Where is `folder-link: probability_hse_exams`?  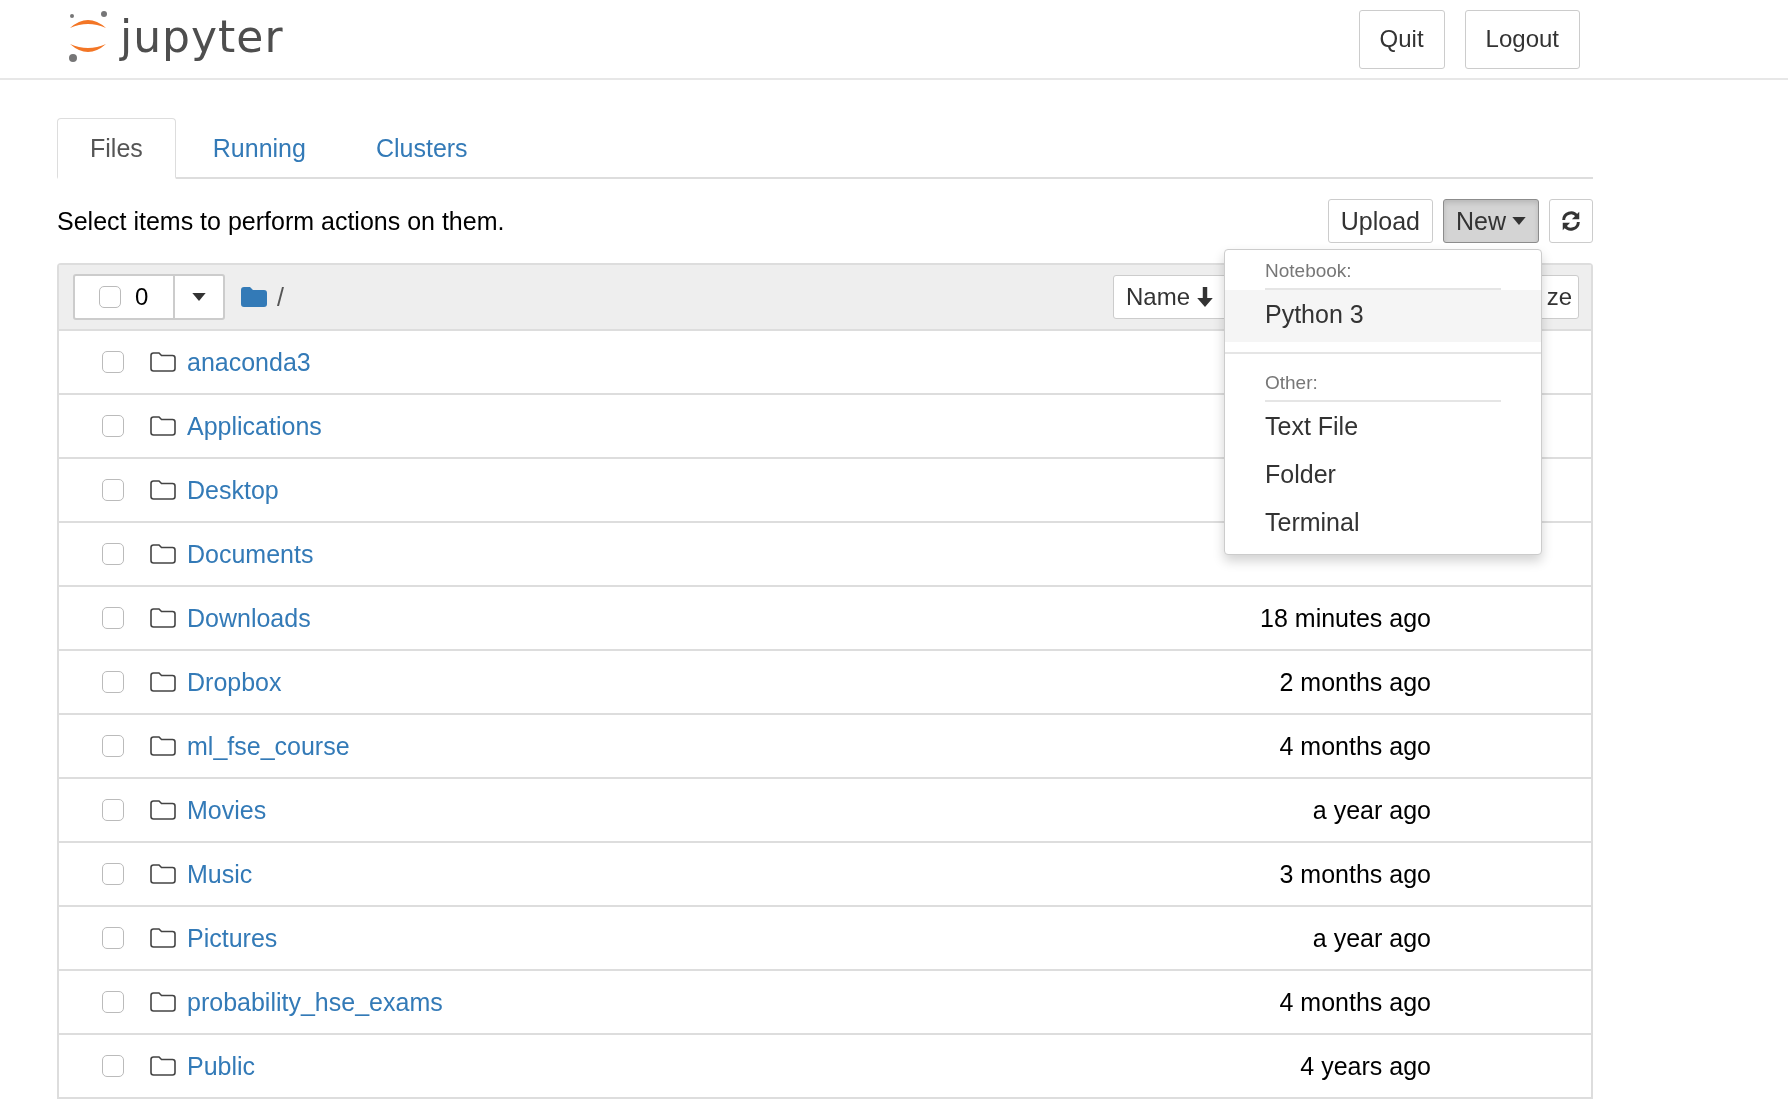
folder-link: probability_hse_exams is located at coordinates (315, 1002).